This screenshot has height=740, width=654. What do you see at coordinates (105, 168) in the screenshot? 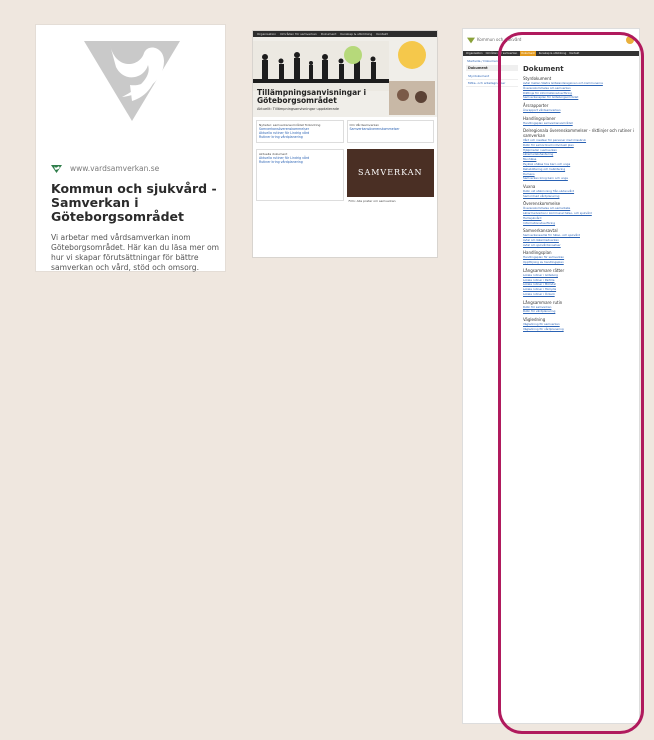
I see `site-url: www.vardsamverkan.se` at bounding box center [105, 168].